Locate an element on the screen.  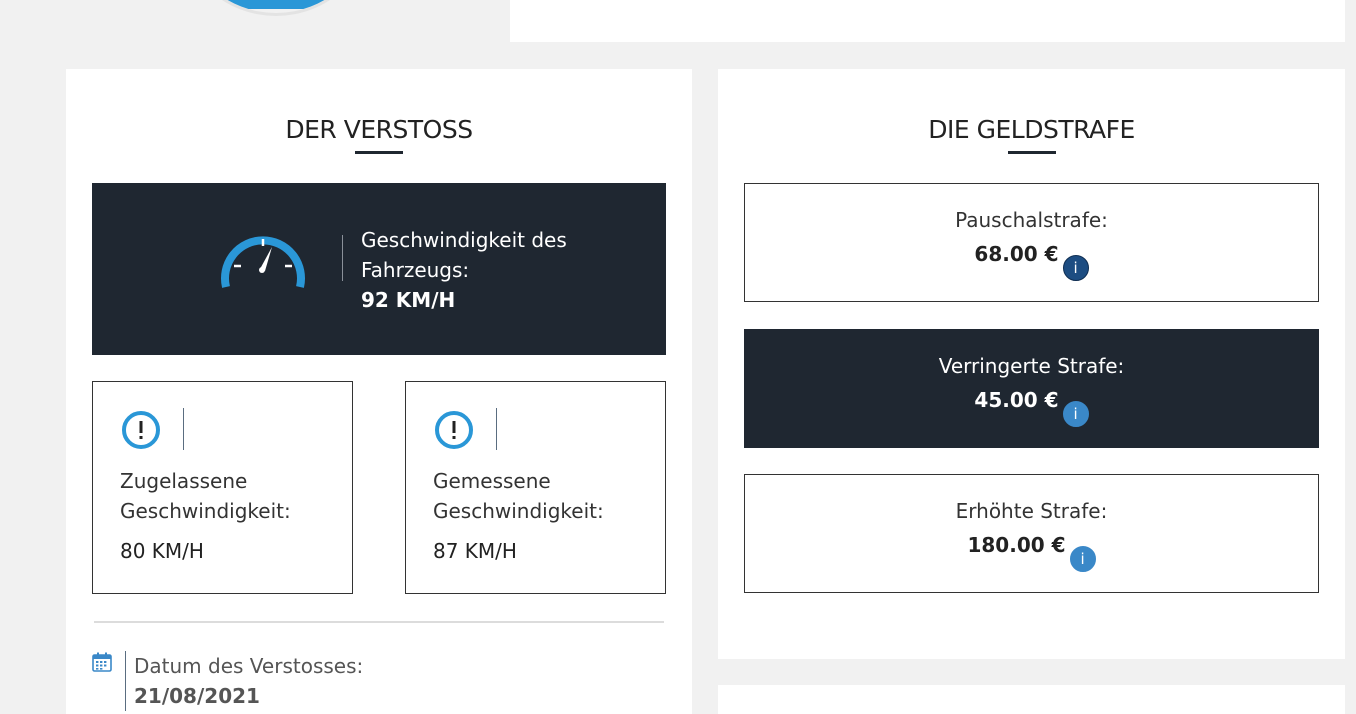
flat-fine-box: Pauschalstrafe: 68.00 €i is located at coordinates (1031, 242).